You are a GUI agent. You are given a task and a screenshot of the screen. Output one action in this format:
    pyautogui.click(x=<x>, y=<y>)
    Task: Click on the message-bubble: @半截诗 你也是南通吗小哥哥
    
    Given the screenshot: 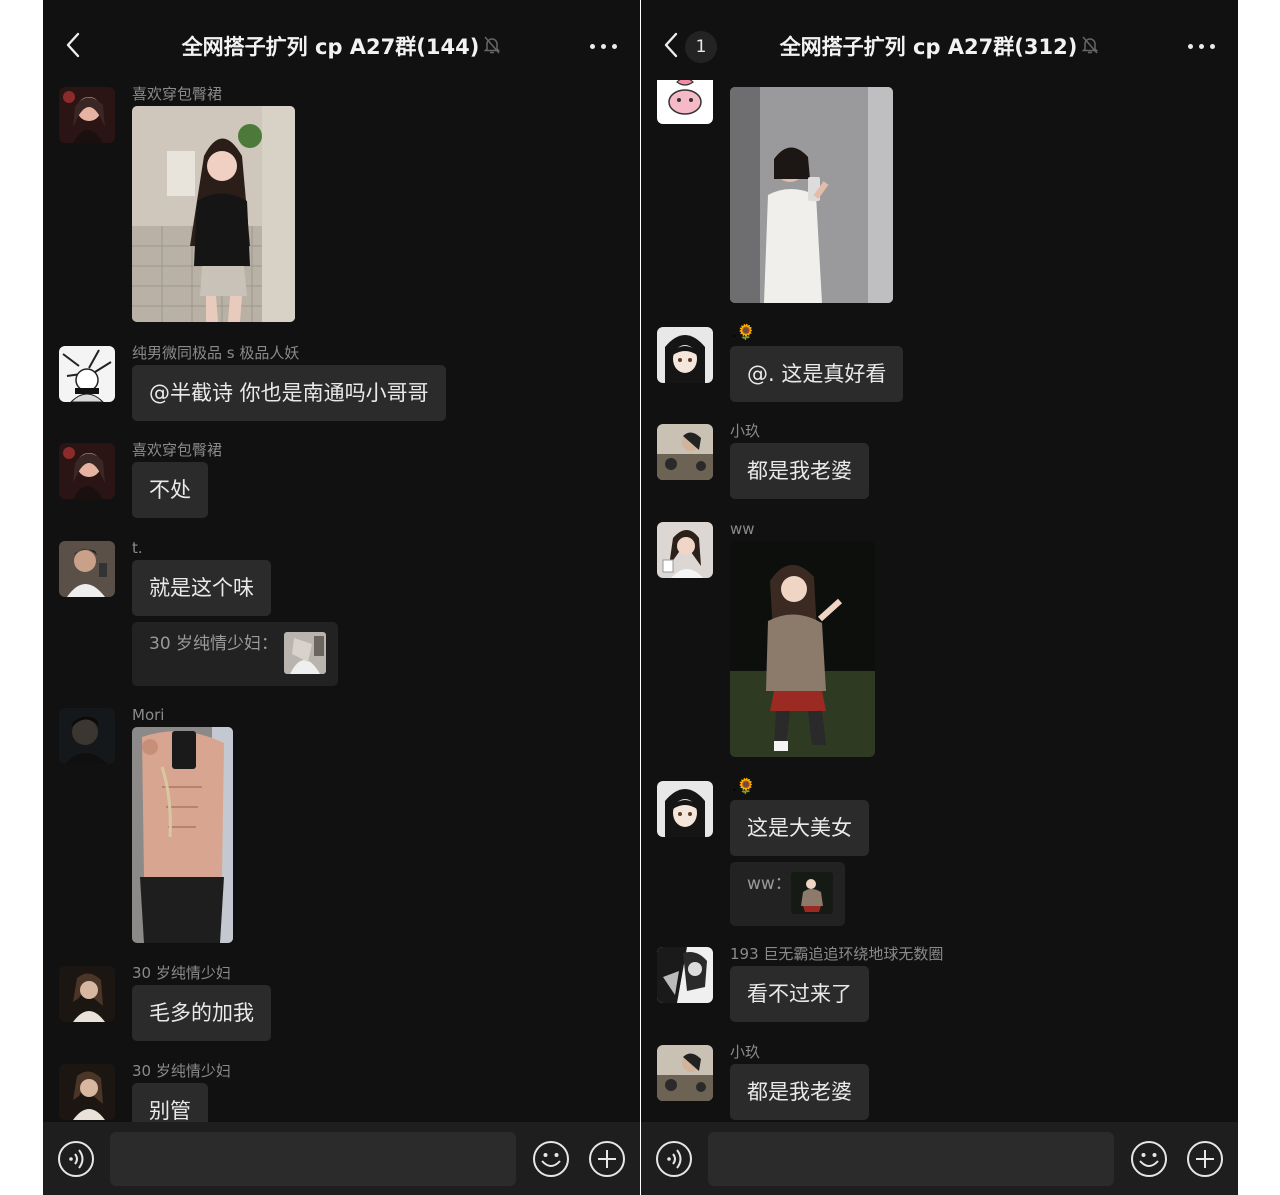 What is the action you would take?
    pyautogui.click(x=289, y=393)
    